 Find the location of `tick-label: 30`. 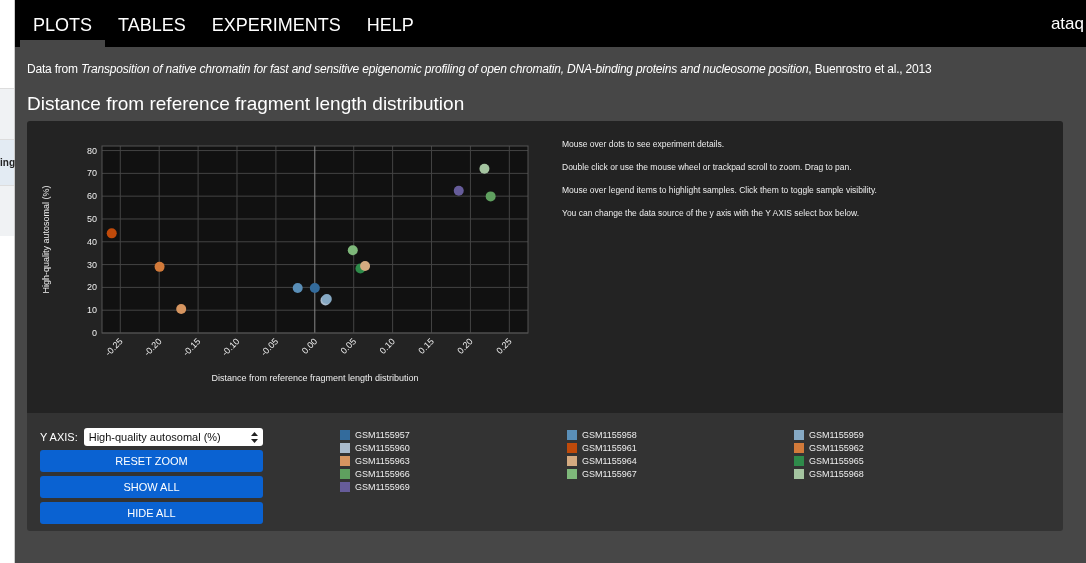

tick-label: 30 is located at coordinates (92, 264).